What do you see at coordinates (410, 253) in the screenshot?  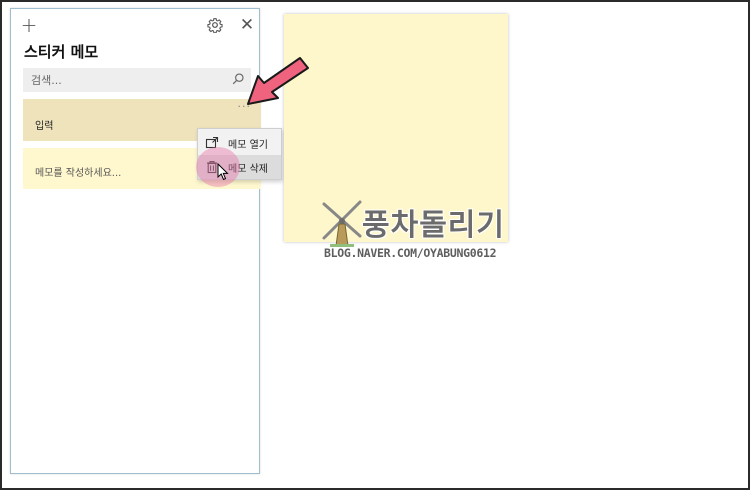 I see `watermark-url: BLOG.NAVER.COM/OYABUNG0612` at bounding box center [410, 253].